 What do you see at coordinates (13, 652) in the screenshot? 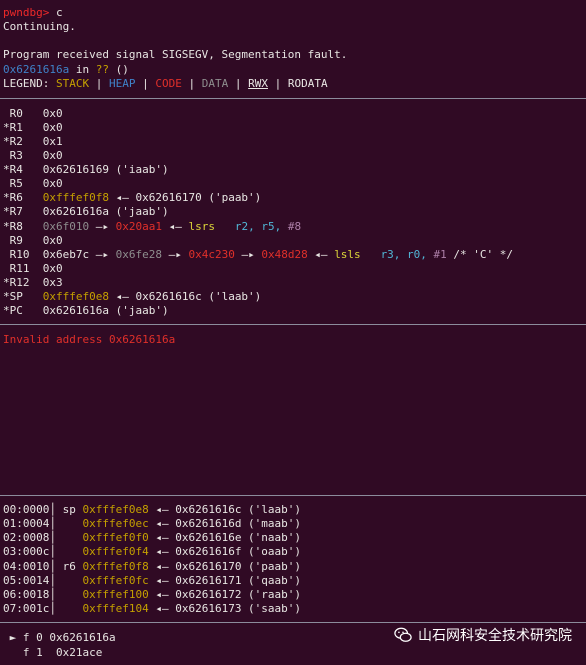
I see `frame-marker` at bounding box center [13, 652].